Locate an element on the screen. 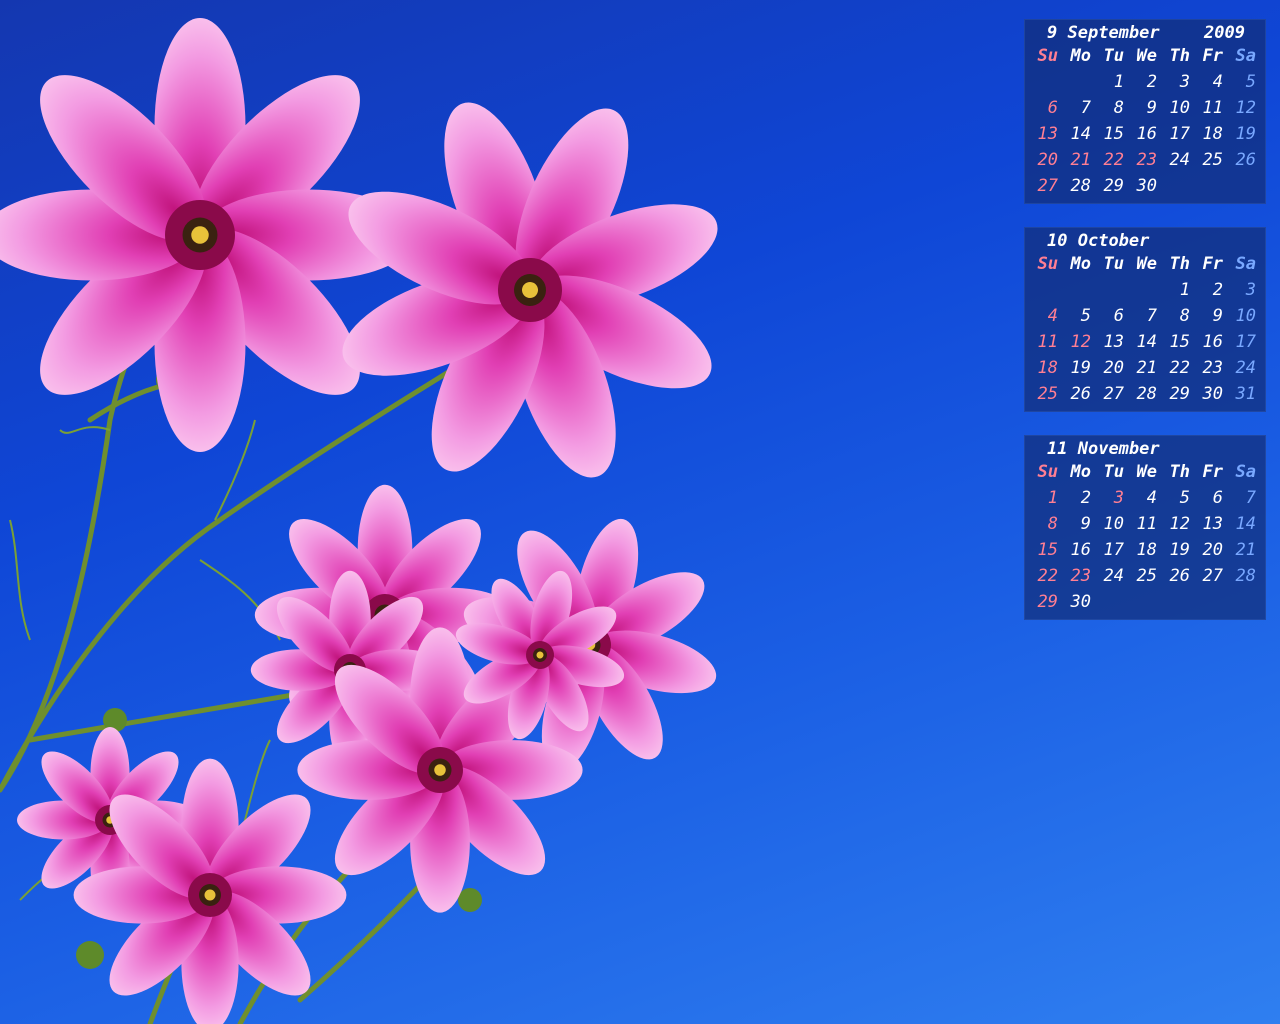 This screenshot has height=1024, width=1280. month-number: 9 is located at coordinates (1052, 33).